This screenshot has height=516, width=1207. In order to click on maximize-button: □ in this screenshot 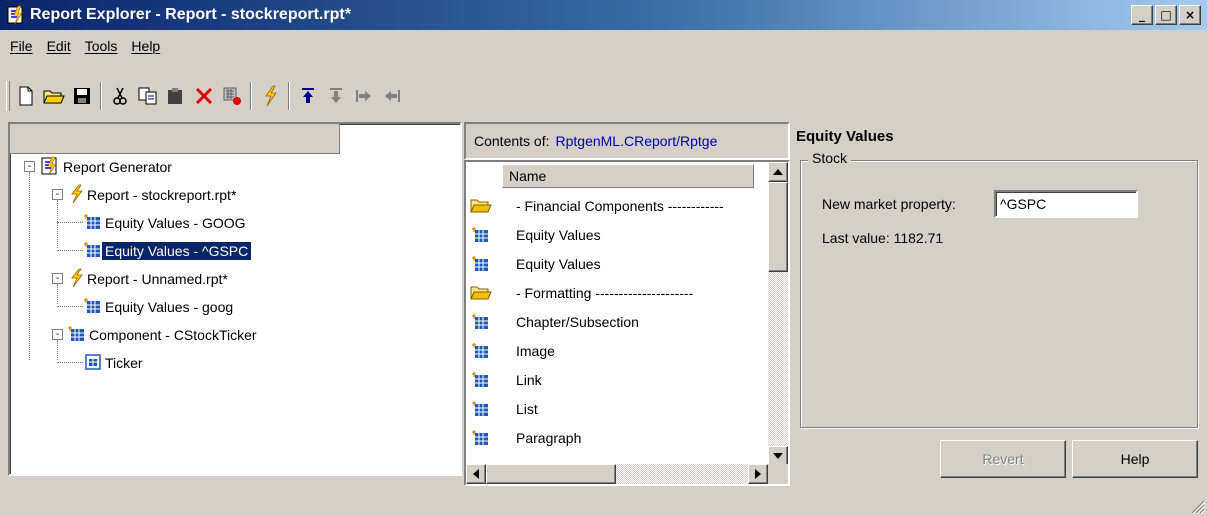, I will do `click(1166, 15)`.